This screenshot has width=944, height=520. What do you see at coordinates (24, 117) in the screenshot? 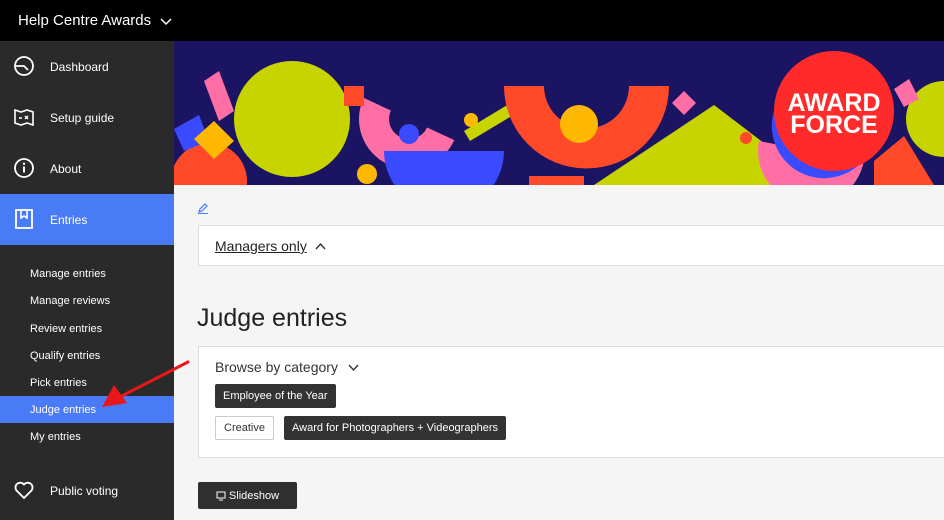
I see `setup-guide-icon` at bounding box center [24, 117].